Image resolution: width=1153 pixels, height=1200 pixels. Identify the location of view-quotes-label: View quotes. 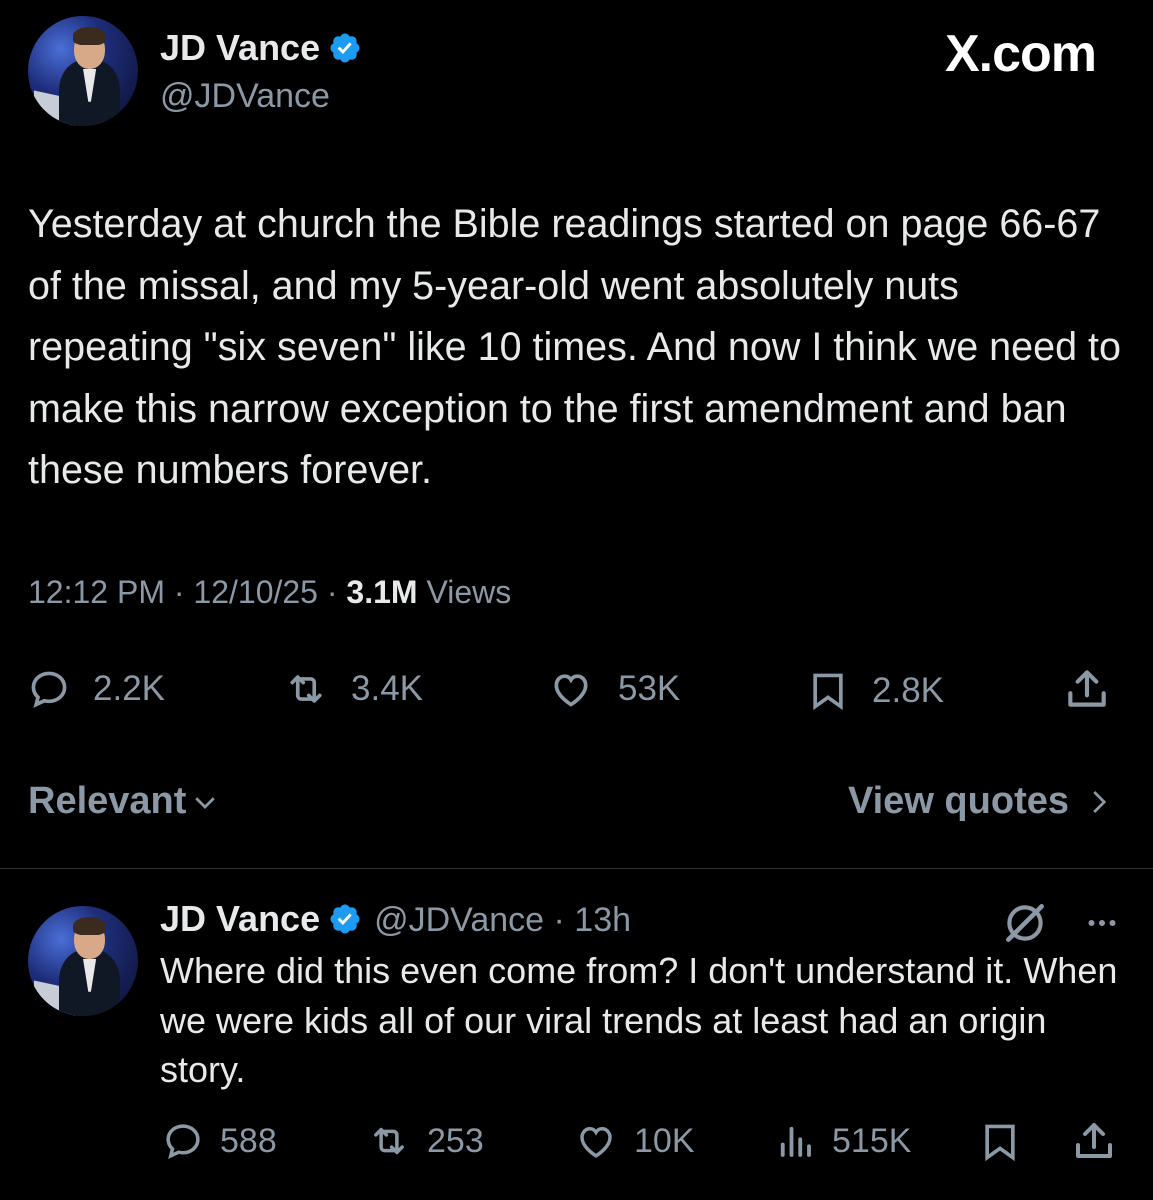
(958, 801).